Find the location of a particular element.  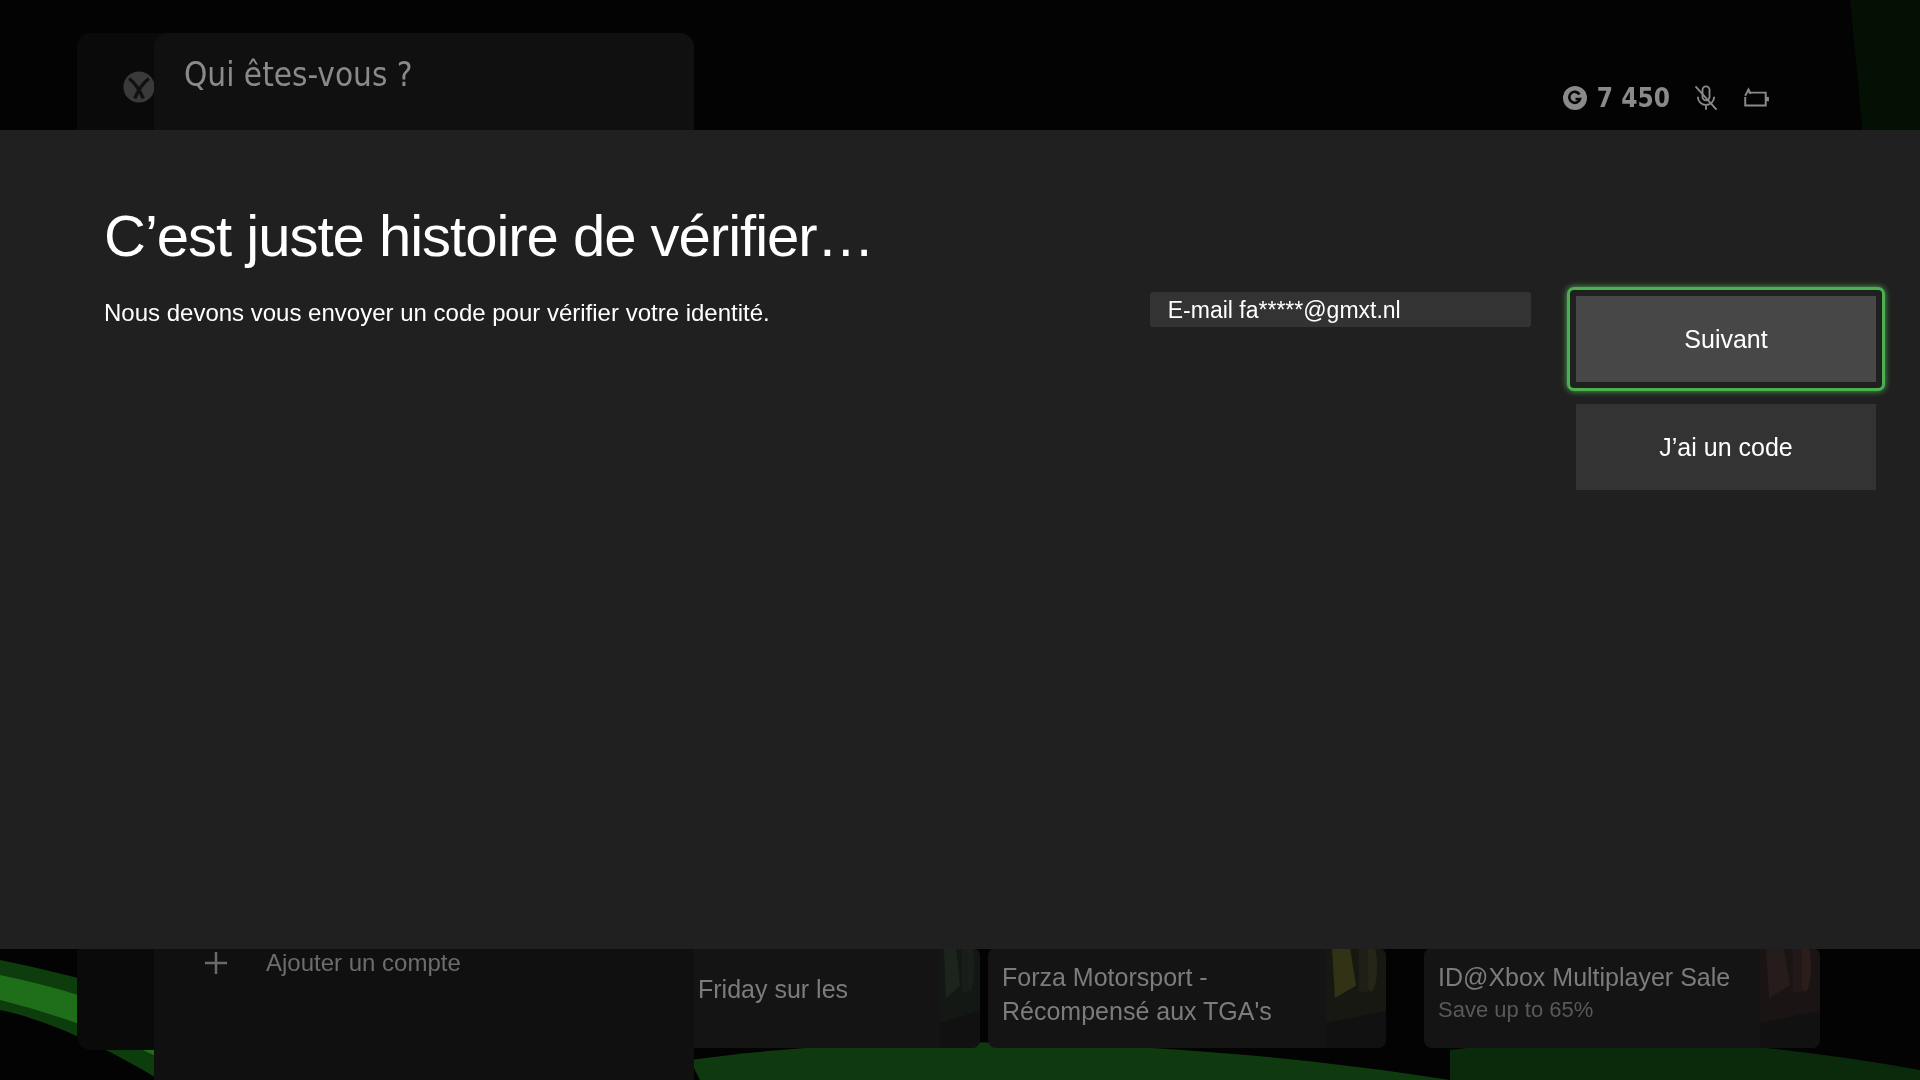

promo-tile: Friday sur les is located at coordinates (837, 998).